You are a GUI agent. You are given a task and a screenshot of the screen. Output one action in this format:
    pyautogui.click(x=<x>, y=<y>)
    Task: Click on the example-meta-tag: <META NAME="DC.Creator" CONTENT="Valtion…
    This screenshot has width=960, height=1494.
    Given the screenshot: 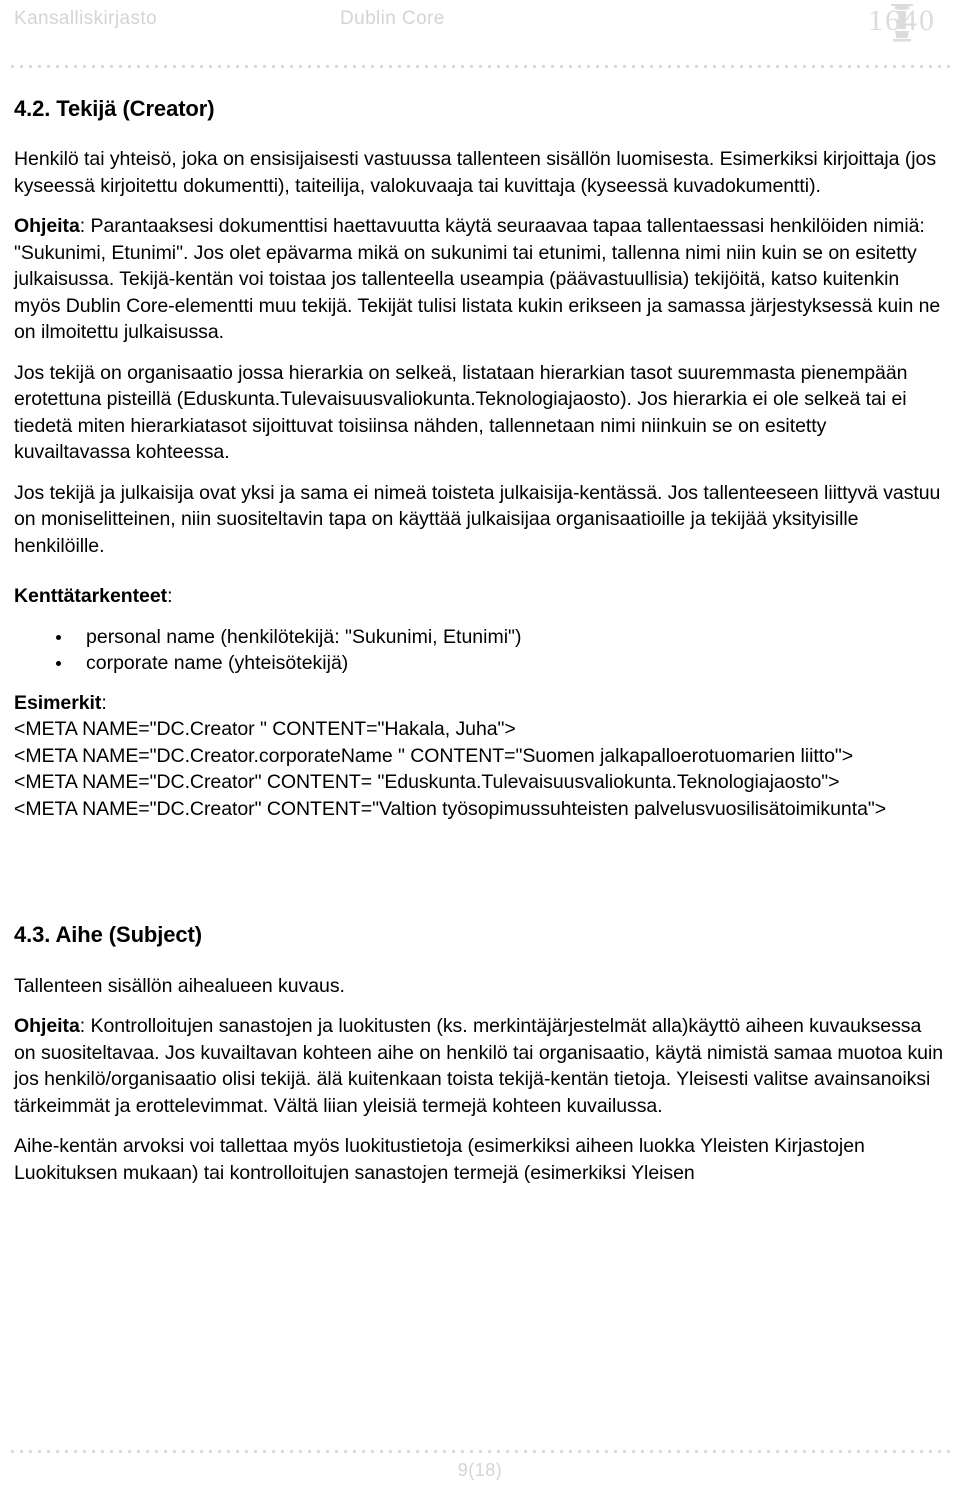 What is the action you would take?
    pyautogui.click(x=450, y=808)
    